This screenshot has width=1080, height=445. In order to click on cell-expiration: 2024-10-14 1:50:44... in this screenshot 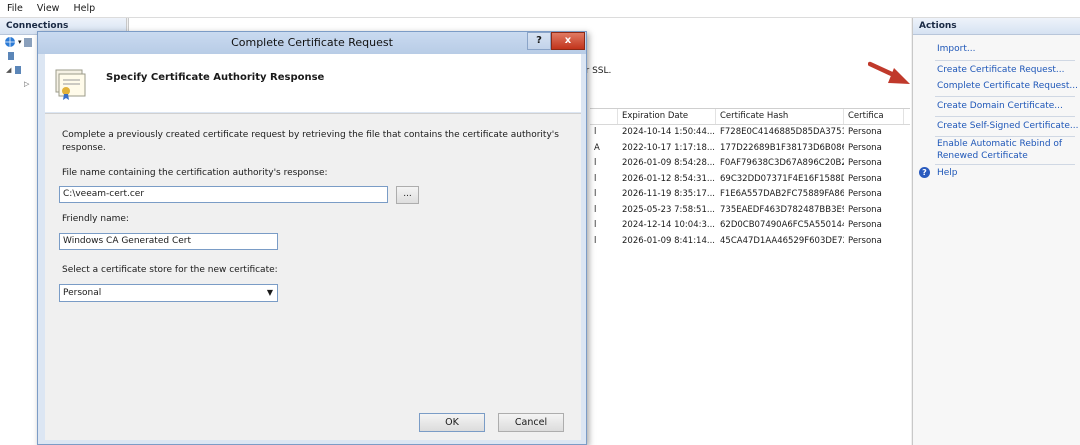, I will do `click(668, 132)`.